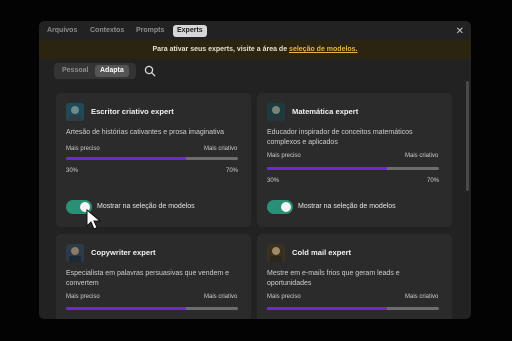 The width and height of the screenshot is (512, 341). Describe the element at coordinates (75, 71) in the screenshot. I see `segment-pessoal: Pessoal` at that location.